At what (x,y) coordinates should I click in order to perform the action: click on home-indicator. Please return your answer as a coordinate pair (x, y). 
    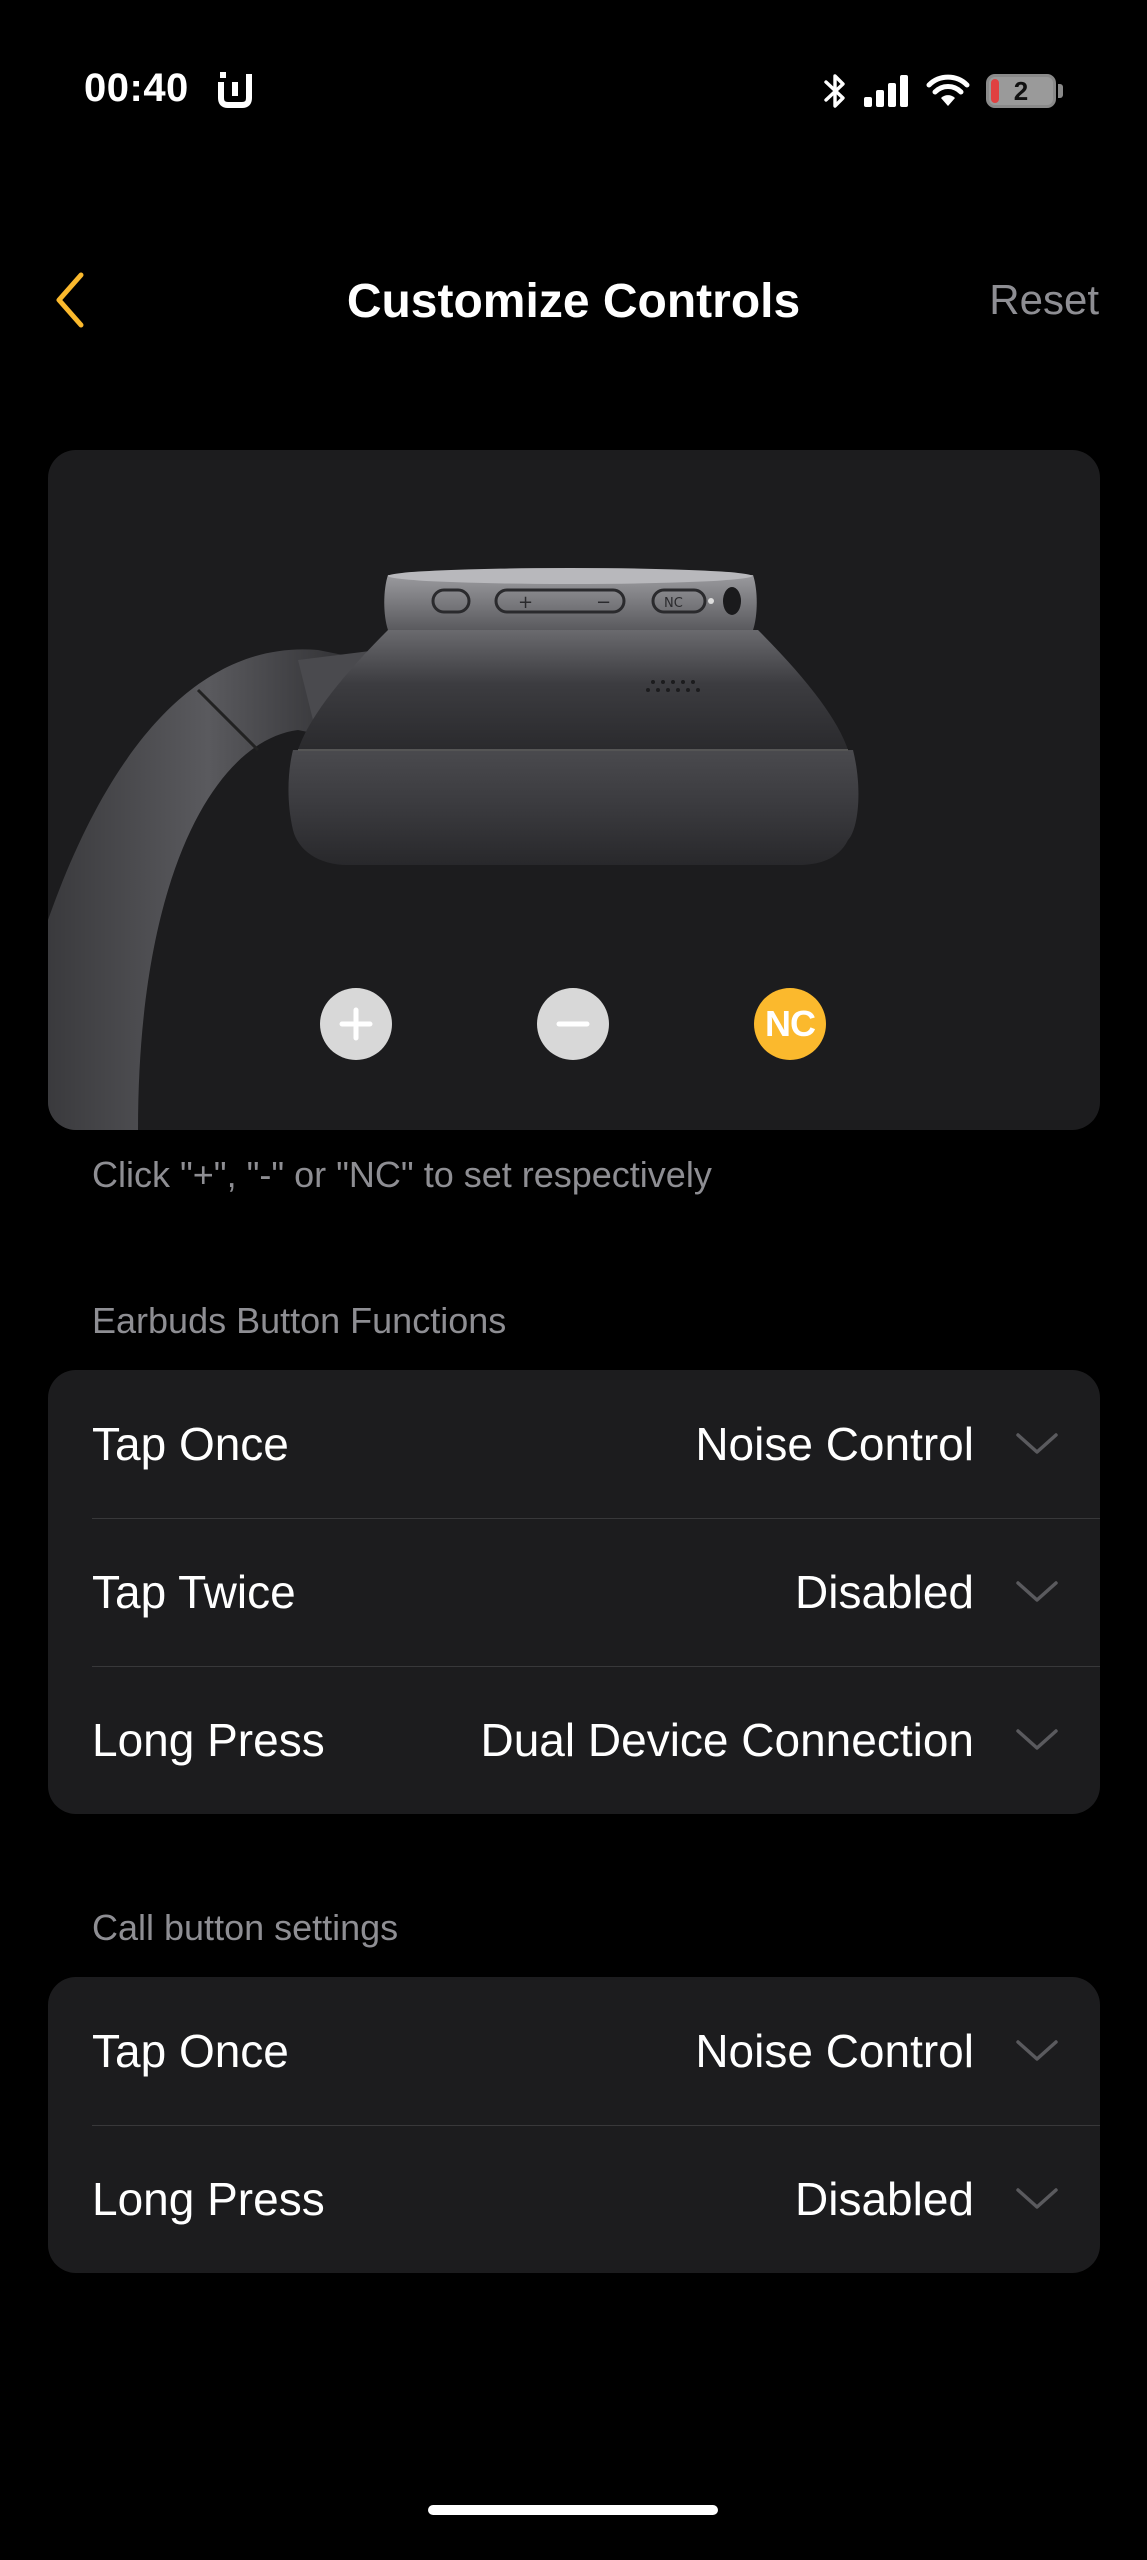
    Looking at the image, I should click on (573, 2510).